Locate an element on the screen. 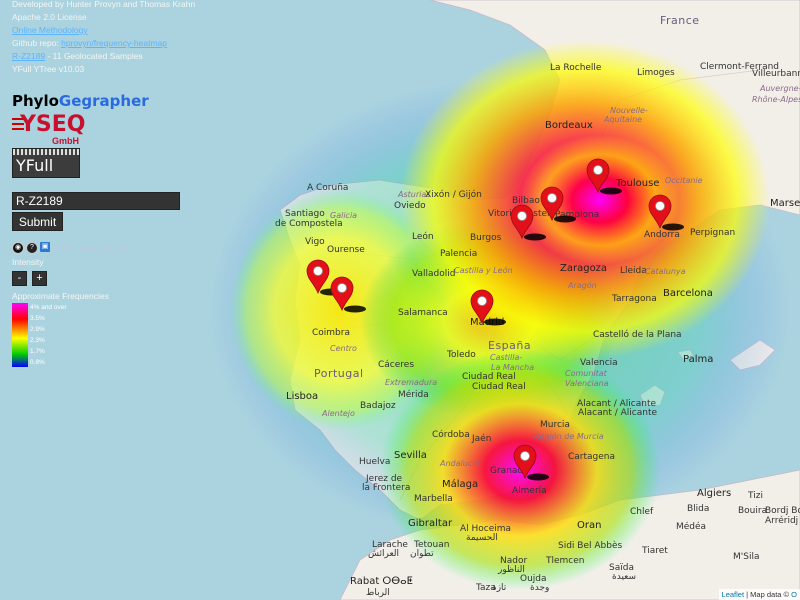 This screenshot has width=800, height=600. attribution-separator: | Map data © is located at coordinates (768, 594).